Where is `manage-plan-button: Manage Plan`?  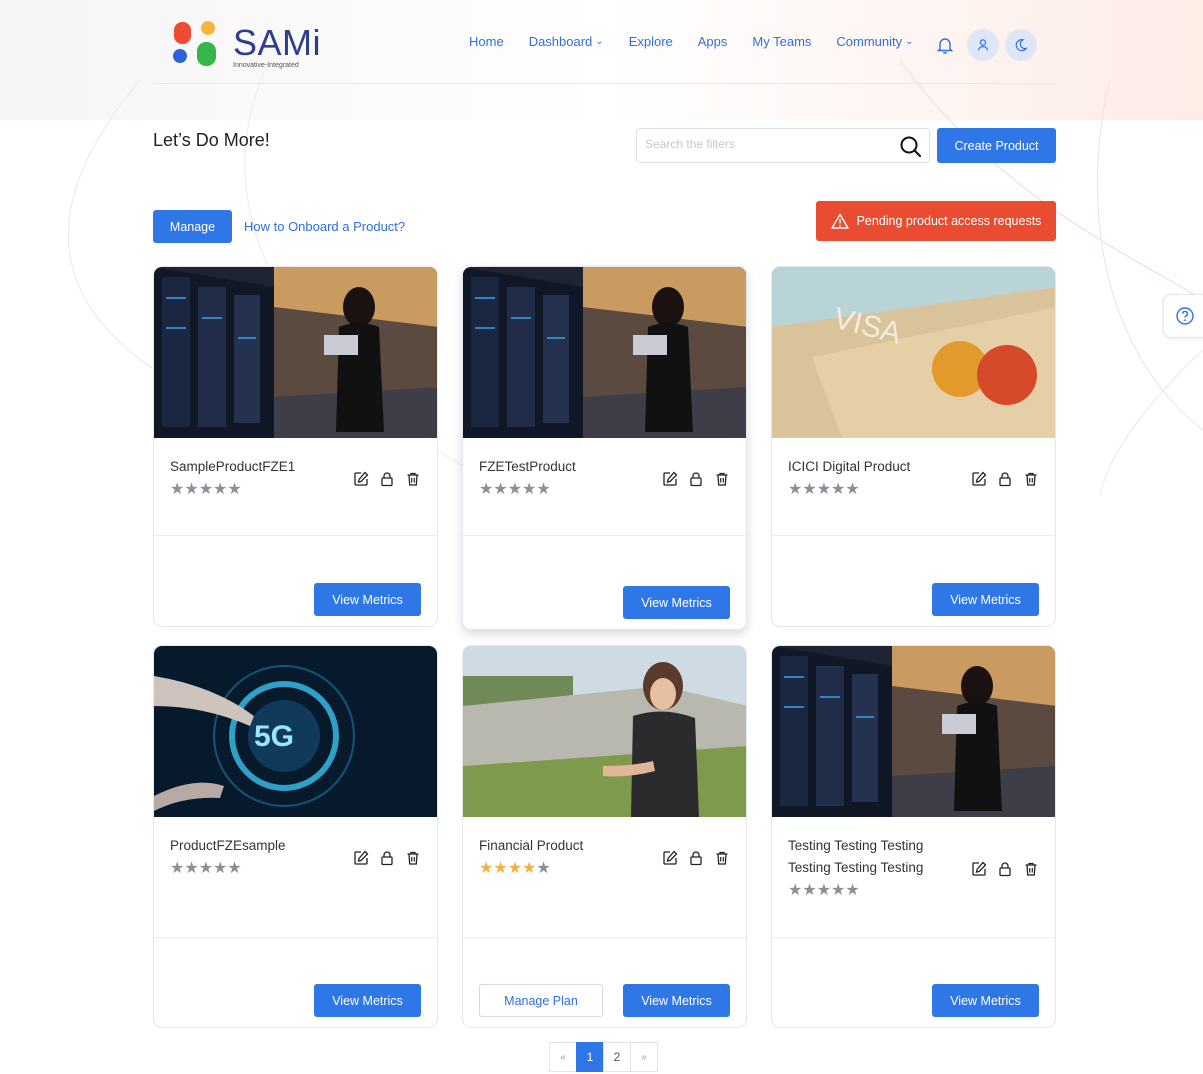 manage-plan-button: Manage Plan is located at coordinates (541, 1000).